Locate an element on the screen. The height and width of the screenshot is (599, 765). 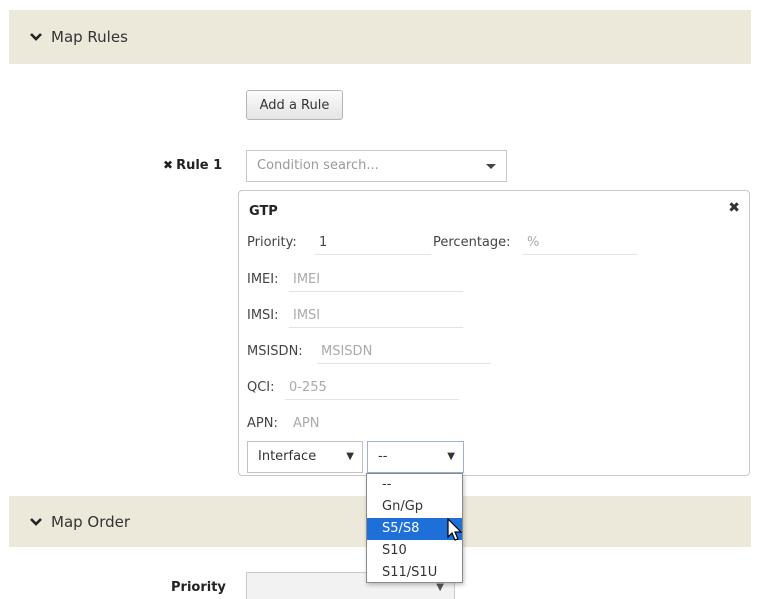
msisdn-label: MSISDN: is located at coordinates (275, 351).